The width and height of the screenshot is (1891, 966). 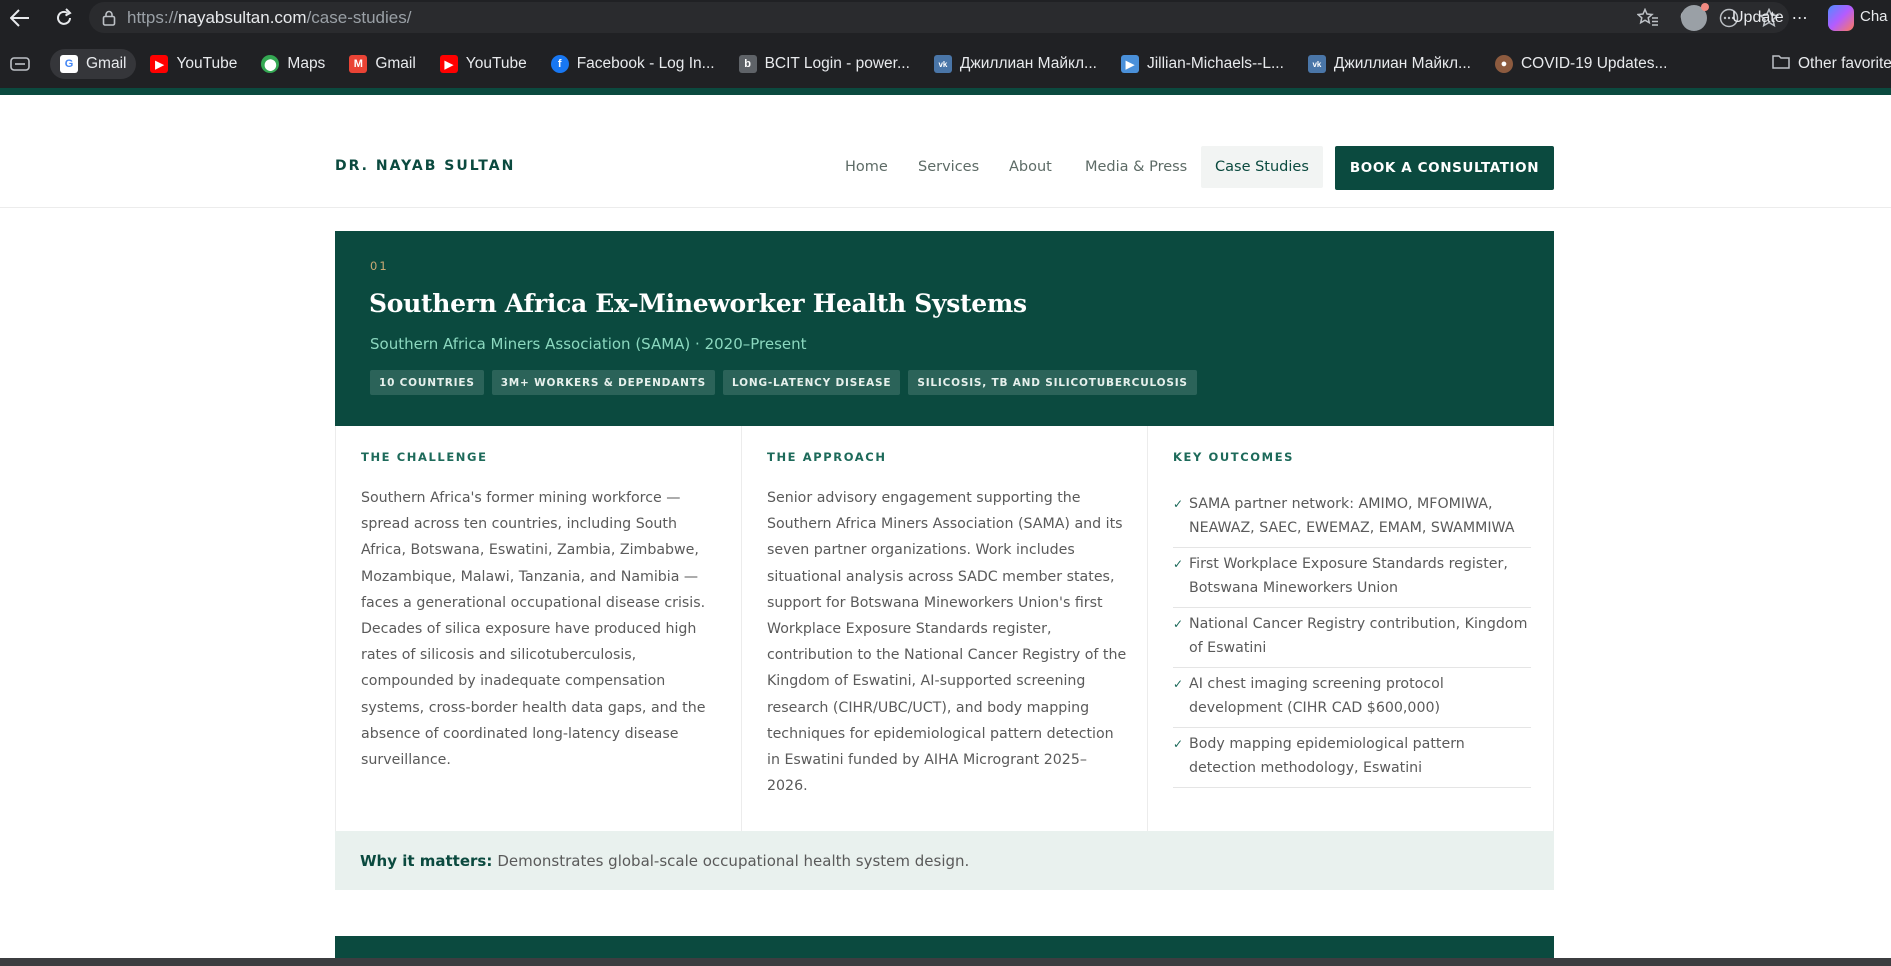 I want to click on approach-heading: THE APPROACH, so click(x=827, y=457).